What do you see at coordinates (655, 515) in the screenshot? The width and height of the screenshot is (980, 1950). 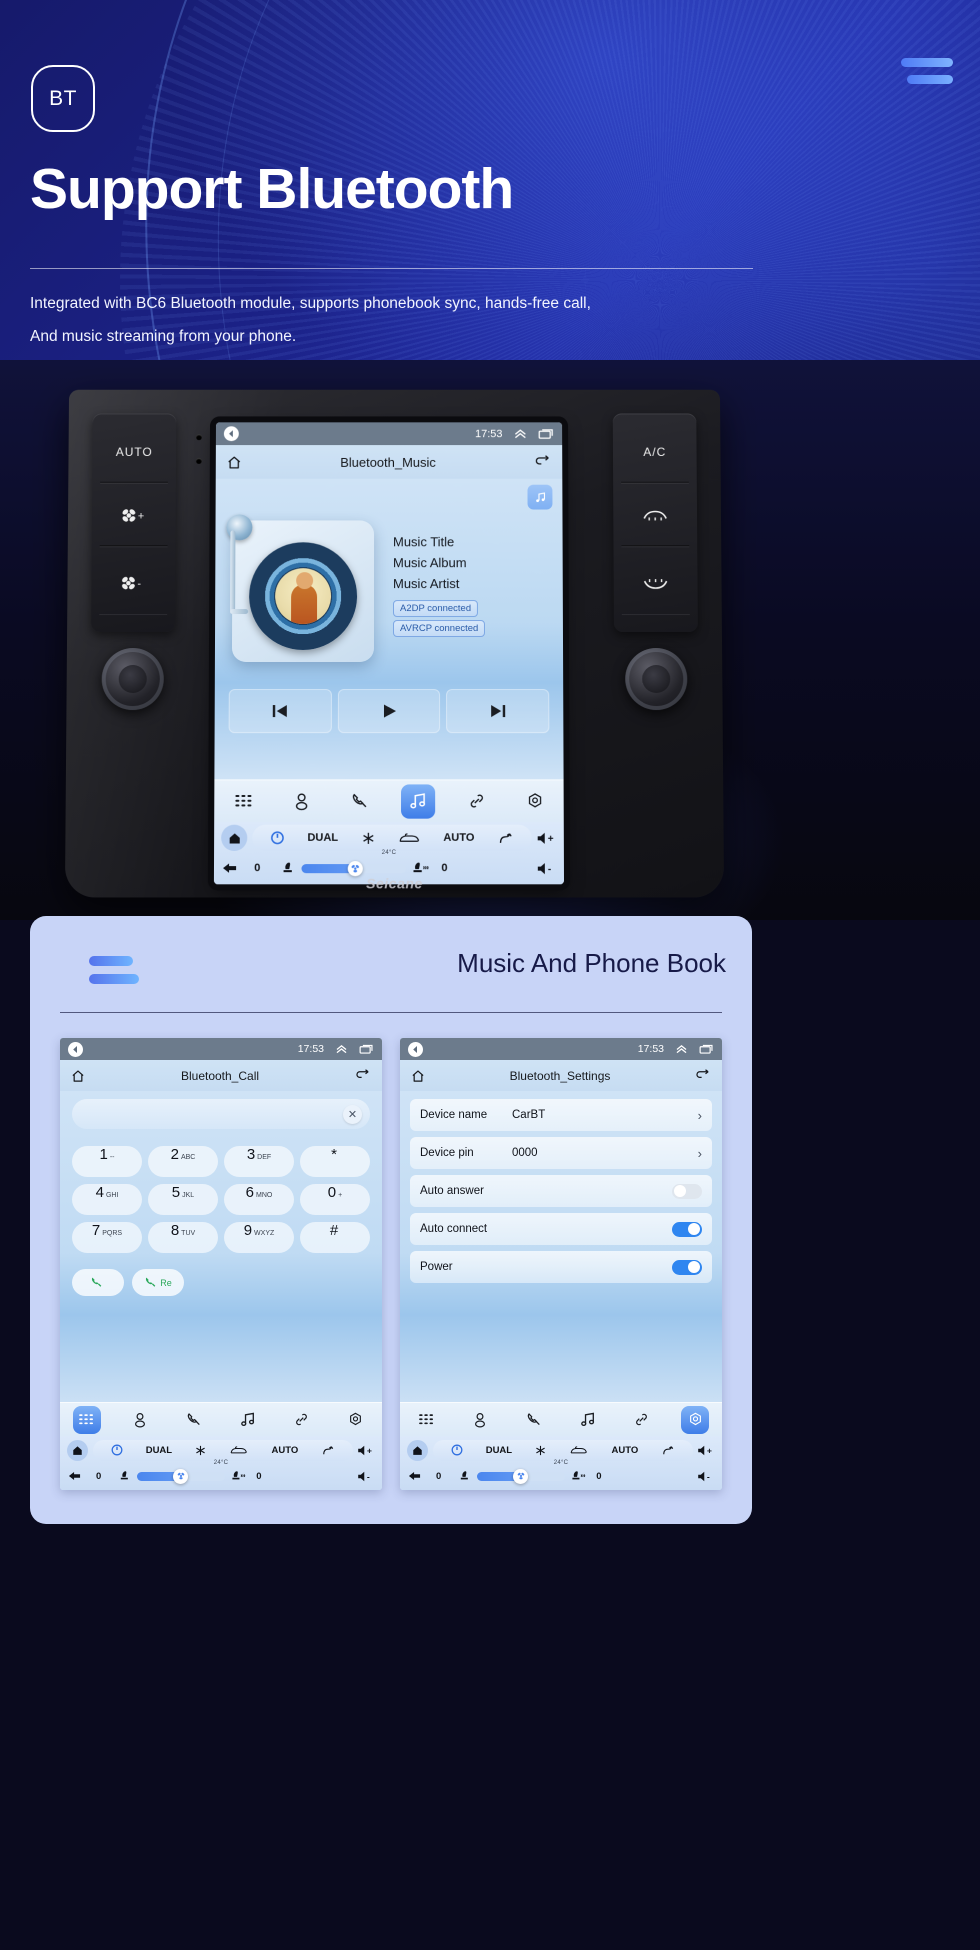 I see `front-defrost-button` at bounding box center [655, 515].